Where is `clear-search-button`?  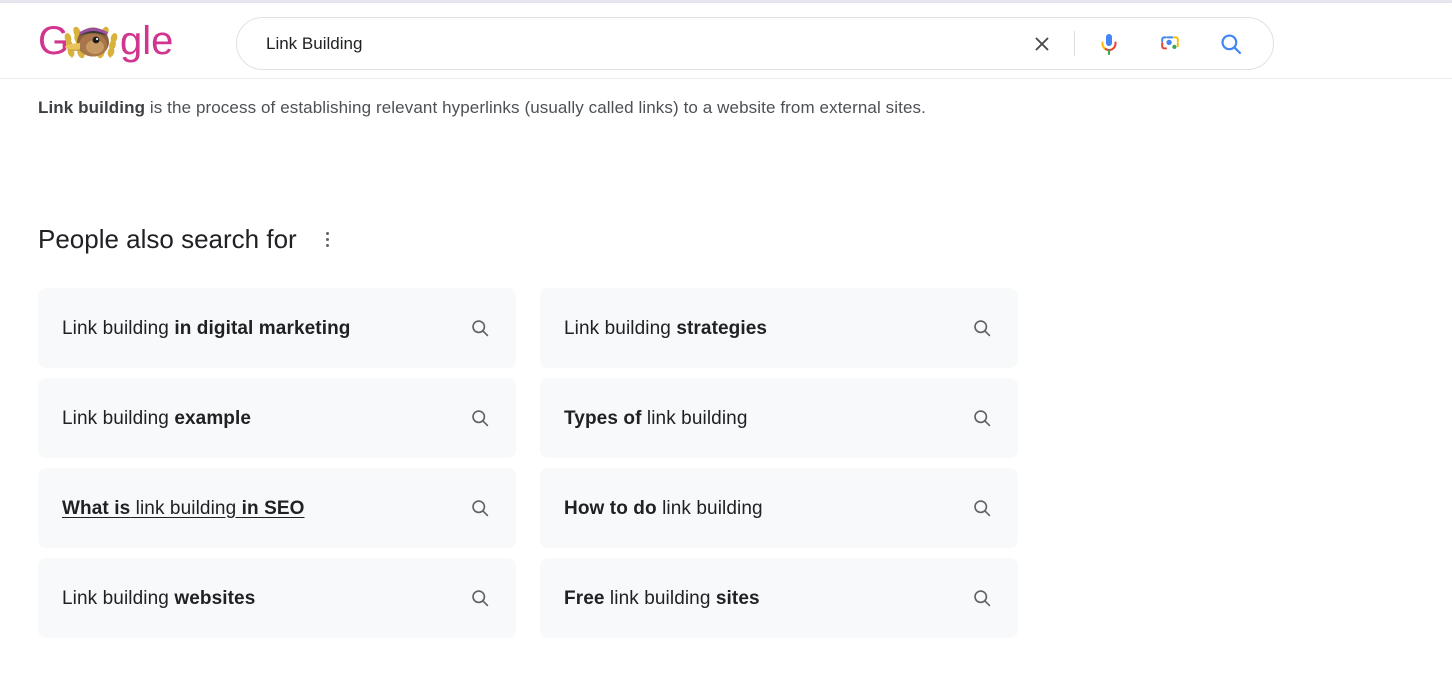
clear-search-button is located at coordinates (1042, 43).